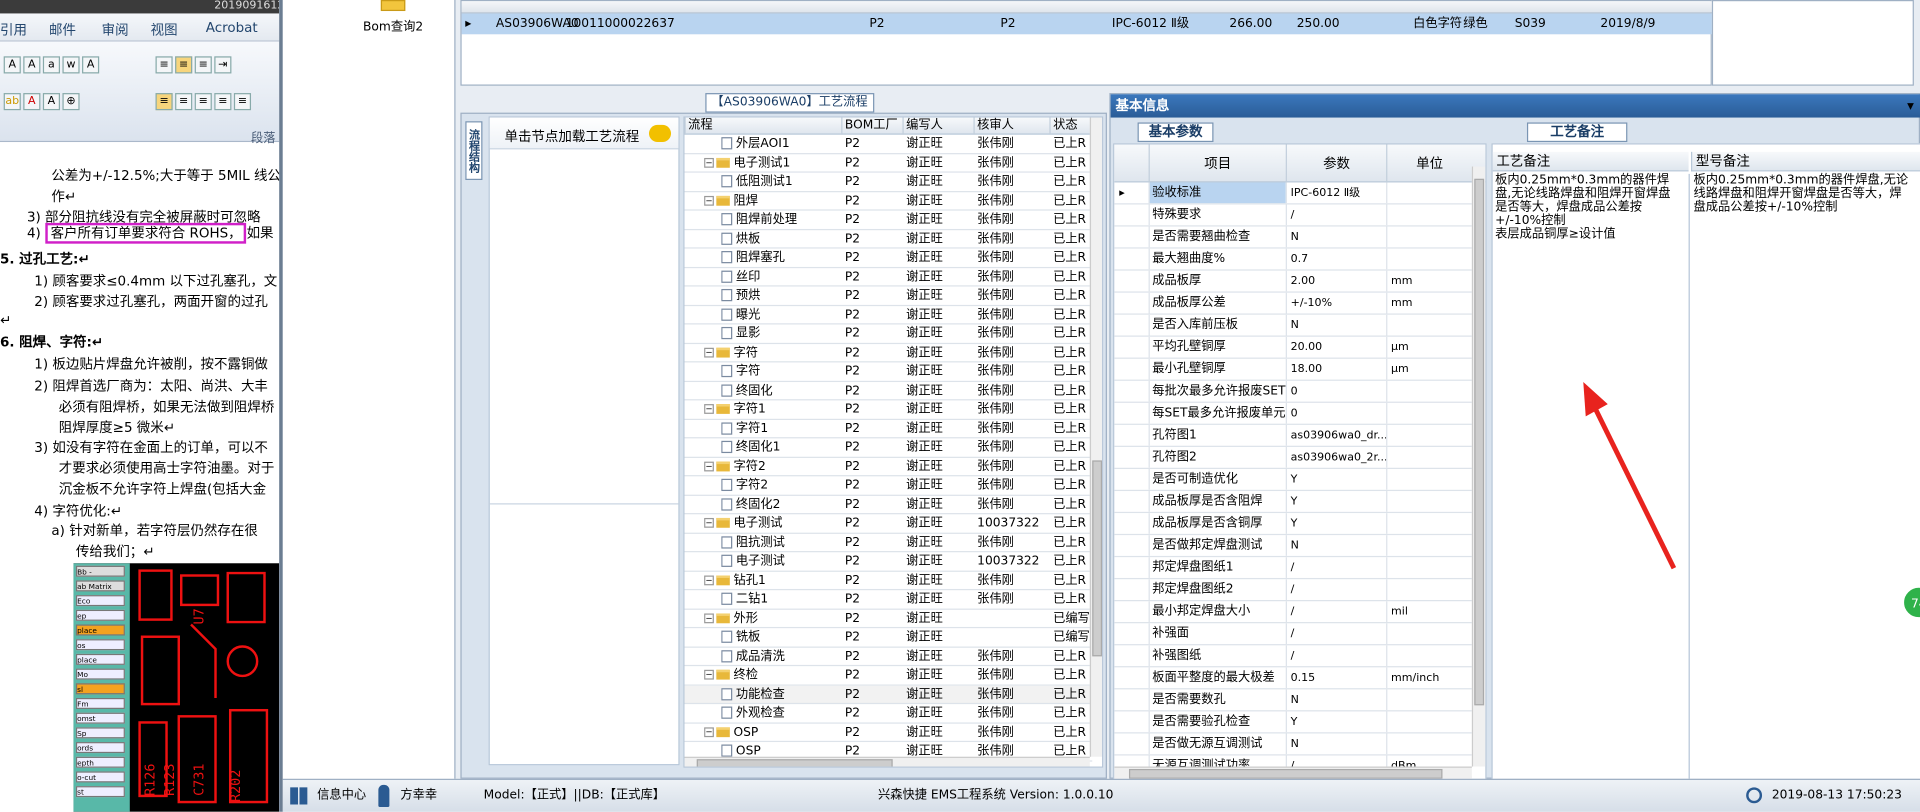  I want to click on param-row: 成品板厚是否含阻焊 Y, so click(1293, 502).